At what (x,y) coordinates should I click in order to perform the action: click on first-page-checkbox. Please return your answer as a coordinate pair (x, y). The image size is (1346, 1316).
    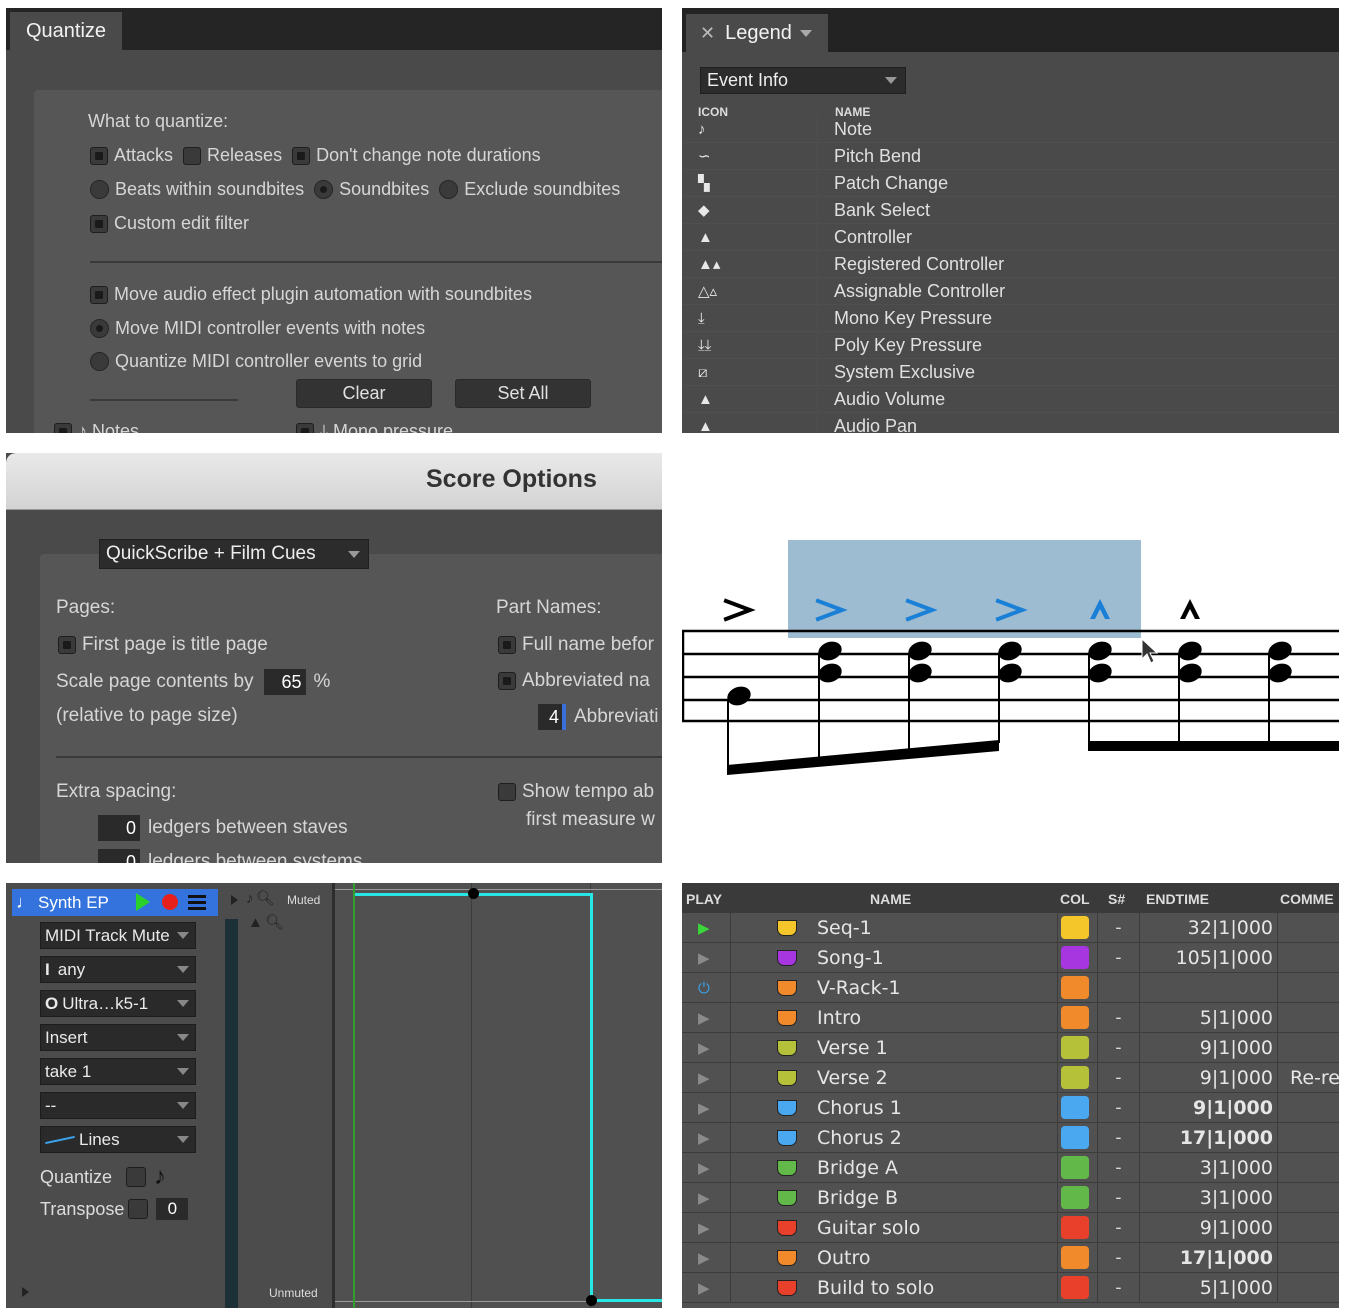
    Looking at the image, I should click on (67, 645).